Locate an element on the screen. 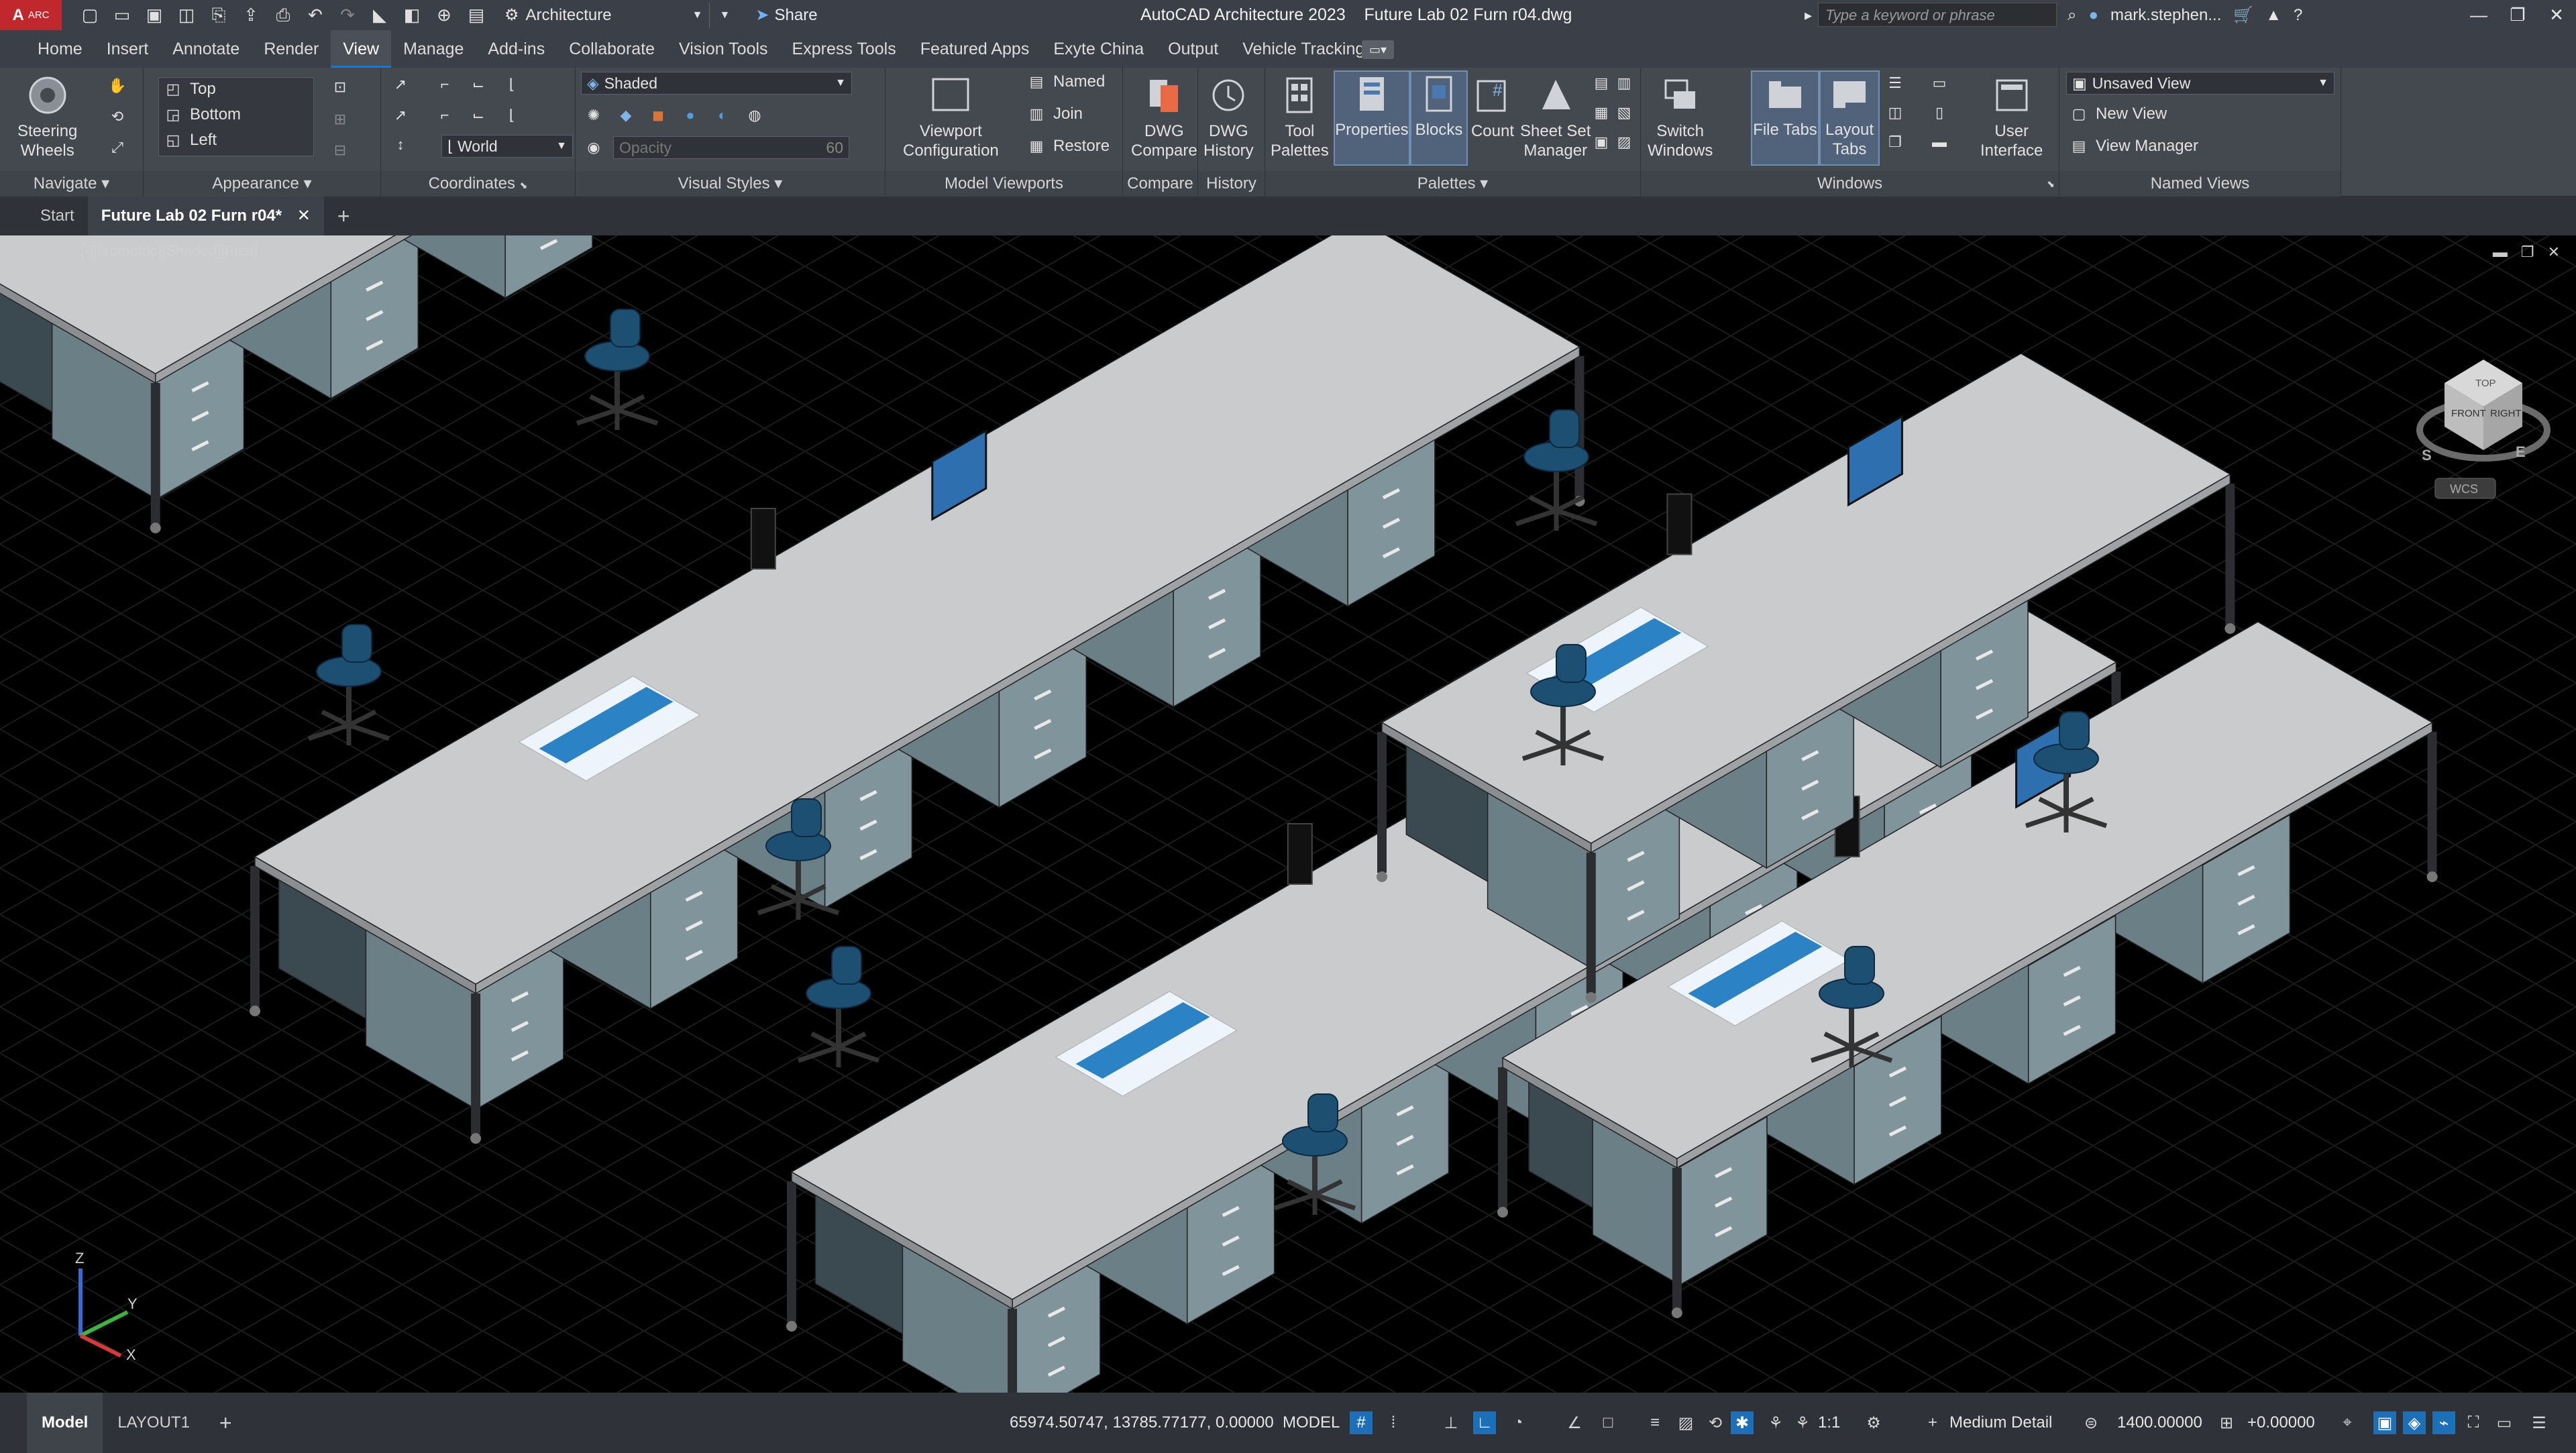 The image size is (2576, 1453). tab-vision-tools: Vision Tools is located at coordinates (723, 49).